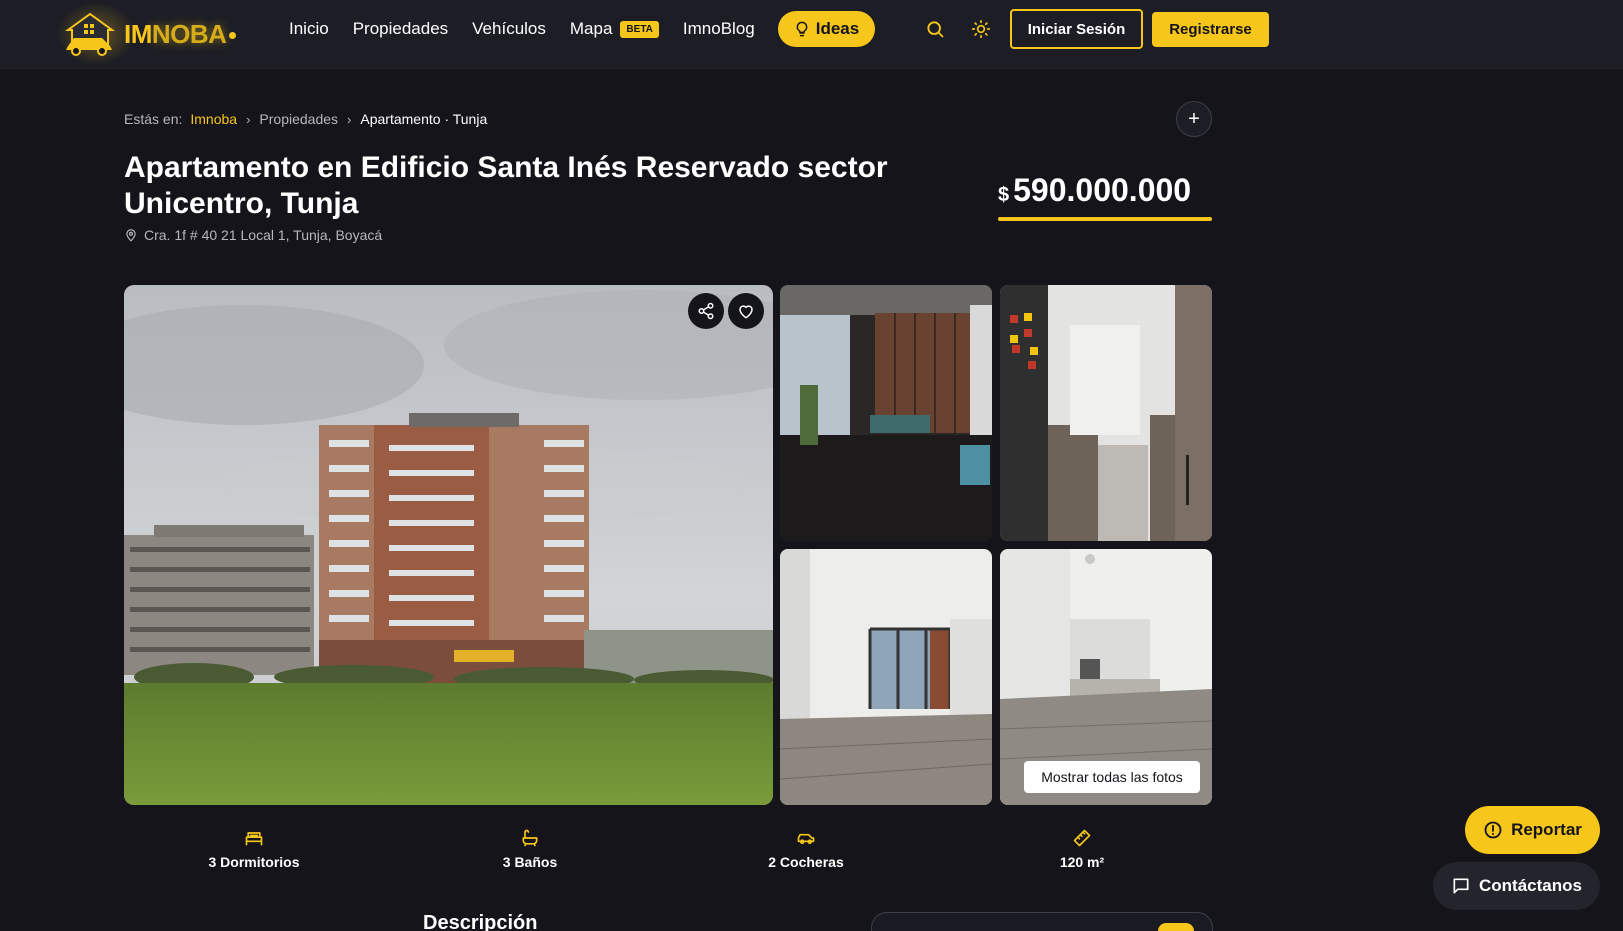 This screenshot has width=1623, height=931. What do you see at coordinates (233, 36) in the screenshot?
I see `logo-dot` at bounding box center [233, 36].